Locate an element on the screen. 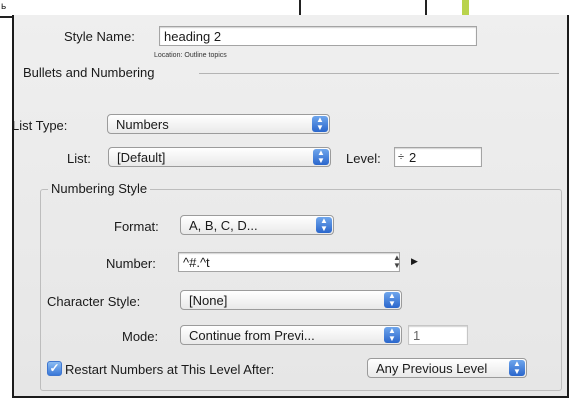 This screenshot has height=400, width=570. number-field: ^#.^t is located at coordinates (289, 262).